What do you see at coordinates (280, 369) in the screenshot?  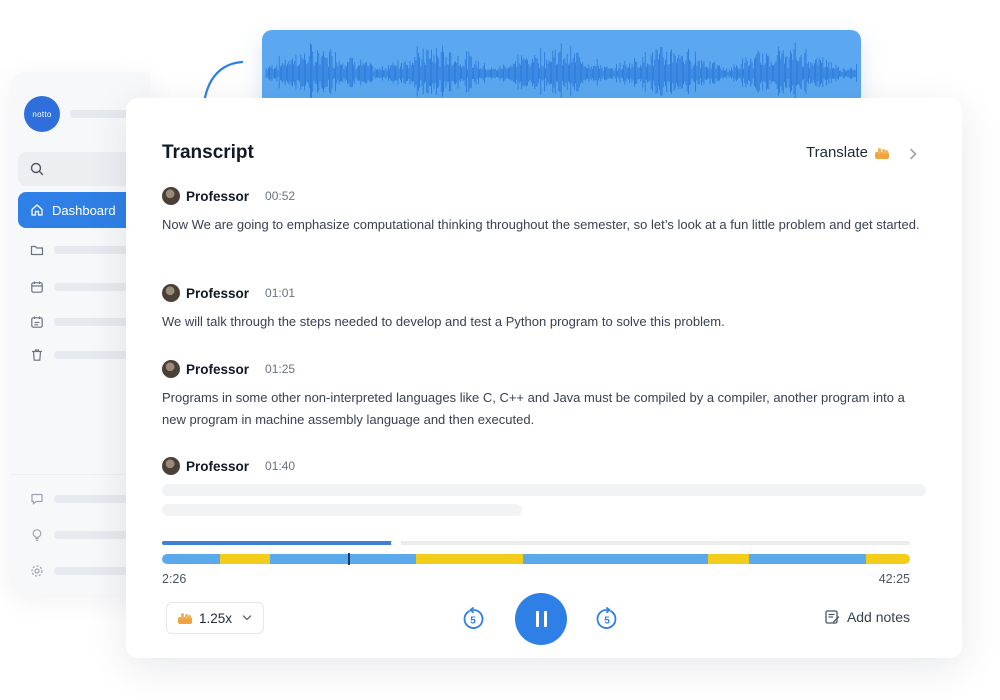 I see `timestamp: 01:25` at bounding box center [280, 369].